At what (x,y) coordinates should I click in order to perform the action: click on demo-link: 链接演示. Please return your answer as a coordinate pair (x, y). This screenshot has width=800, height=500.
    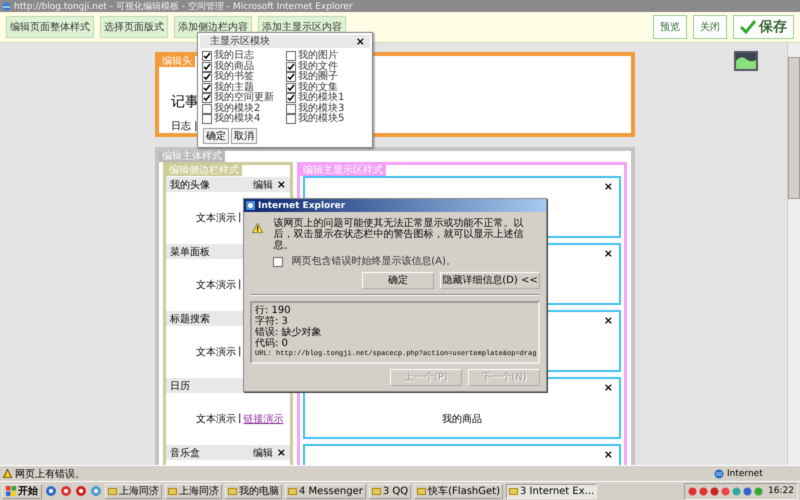
    Looking at the image, I should click on (263, 419).